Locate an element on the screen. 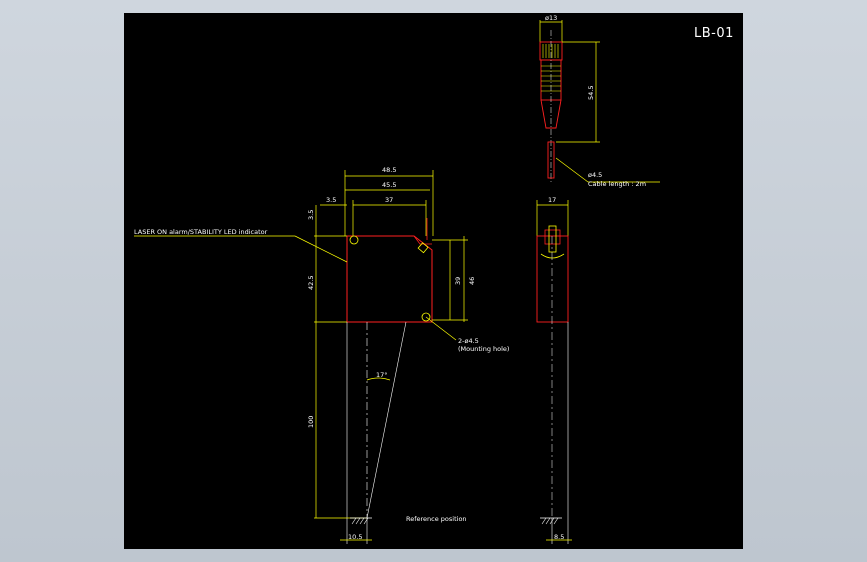 The width and height of the screenshot is (867, 562). cable-length-note: Cable length : 2m is located at coordinates (617, 184).